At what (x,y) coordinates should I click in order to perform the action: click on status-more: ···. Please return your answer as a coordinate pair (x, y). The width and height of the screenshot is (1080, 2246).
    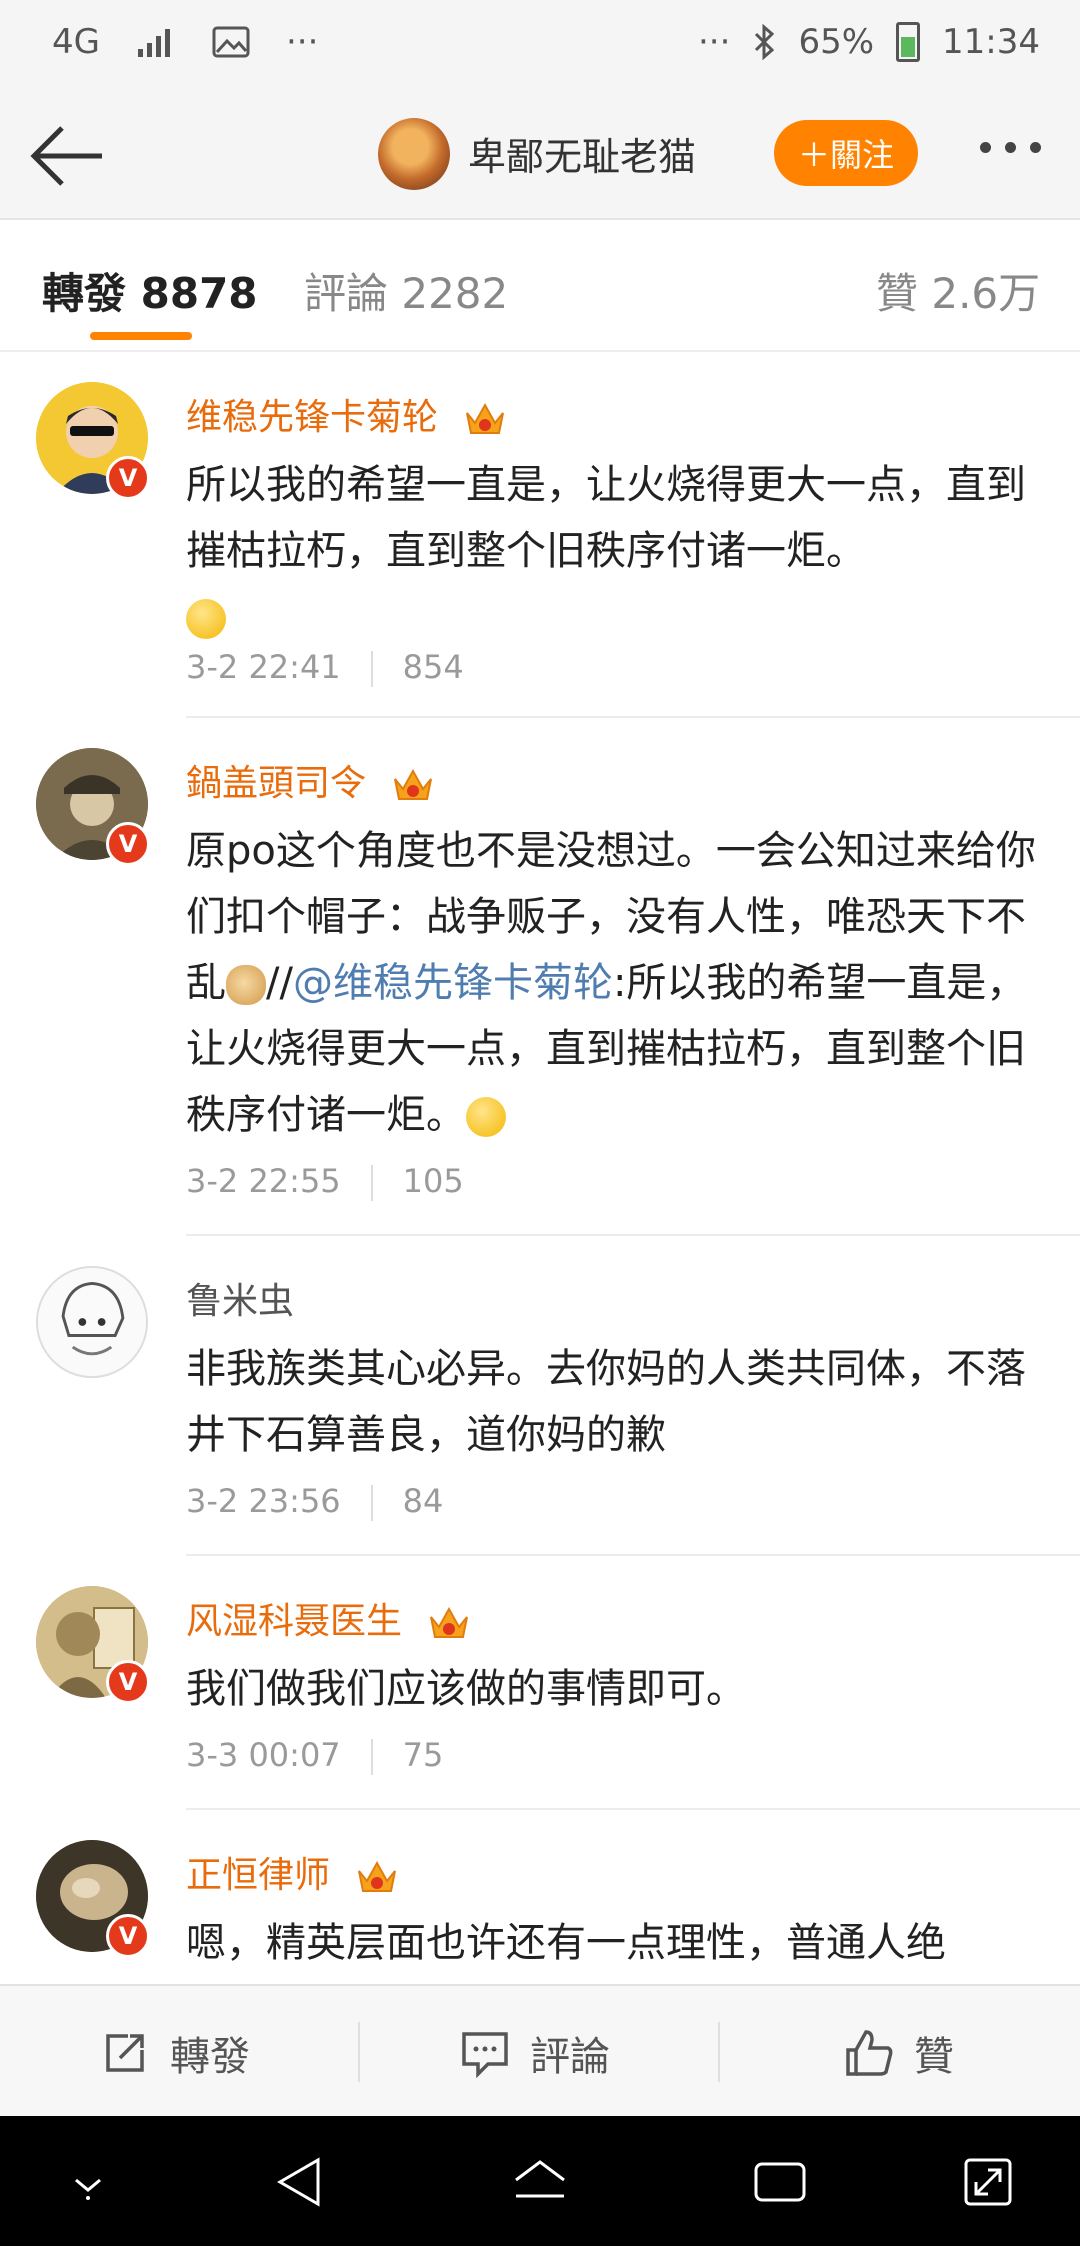
    Looking at the image, I should click on (714, 42).